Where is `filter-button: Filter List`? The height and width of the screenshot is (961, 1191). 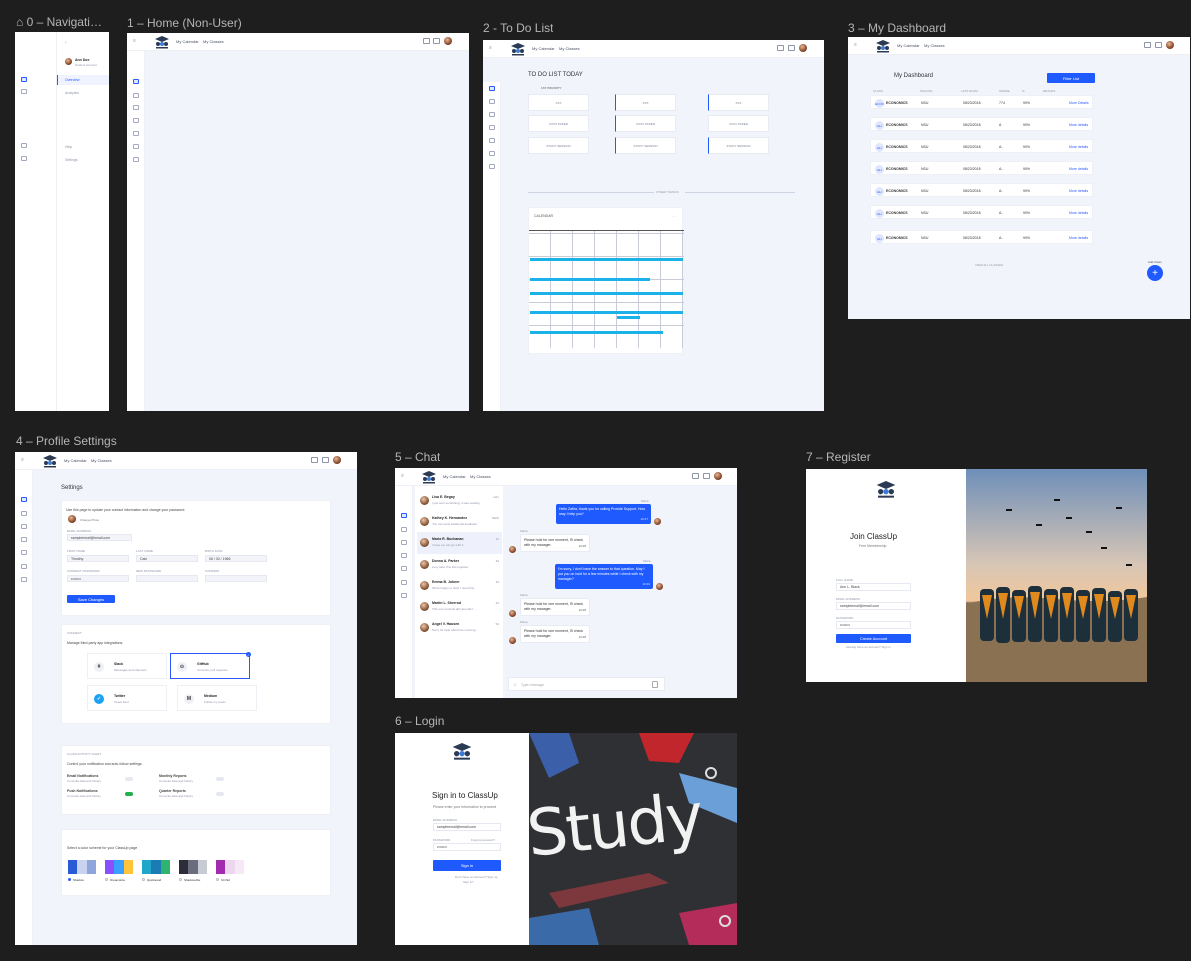 filter-button: Filter List is located at coordinates (1071, 78).